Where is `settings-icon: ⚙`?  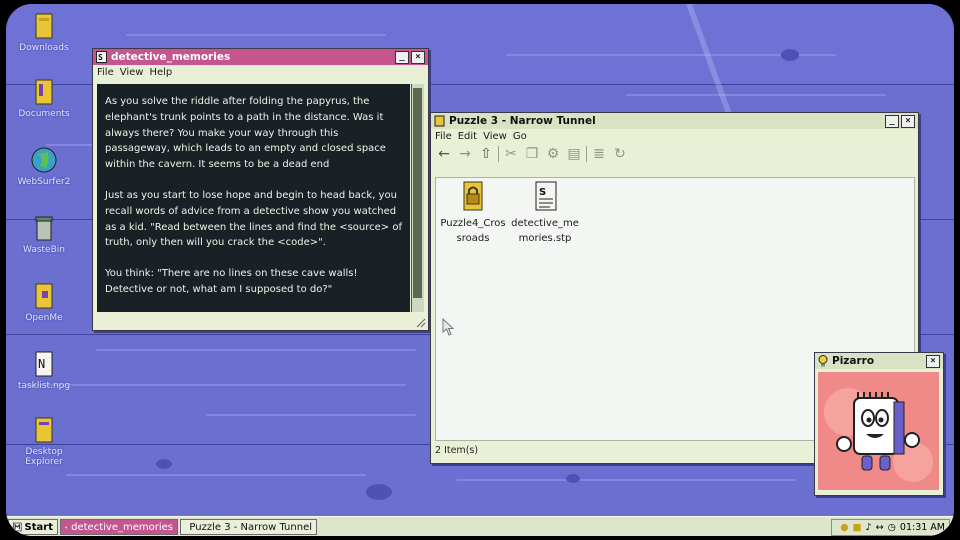
settings-icon: ⚙ is located at coordinates (553, 154).